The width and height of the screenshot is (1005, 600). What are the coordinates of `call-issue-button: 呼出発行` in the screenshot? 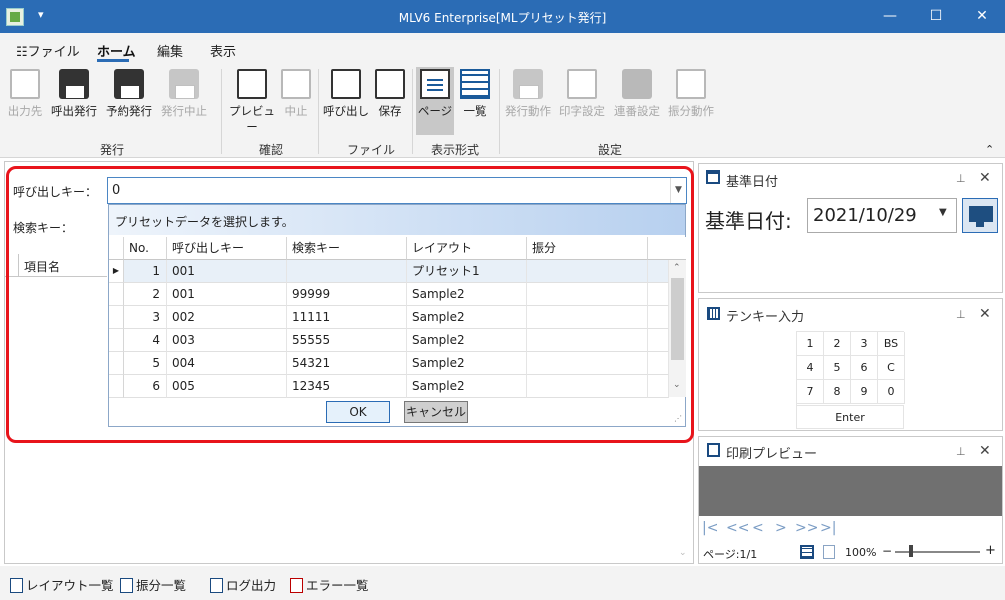 It's located at (74, 94).